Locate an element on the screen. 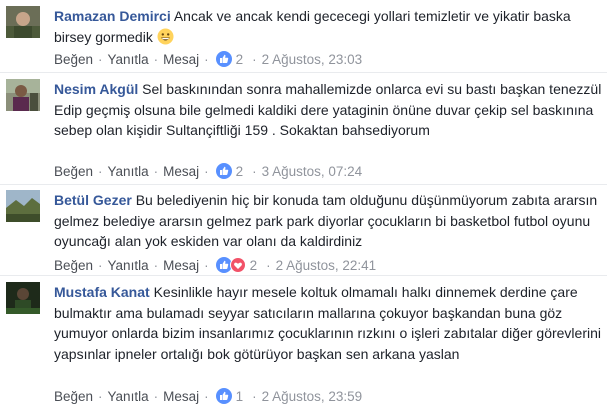 The width and height of the screenshot is (607, 413). reaction-count: 1 is located at coordinates (239, 396).